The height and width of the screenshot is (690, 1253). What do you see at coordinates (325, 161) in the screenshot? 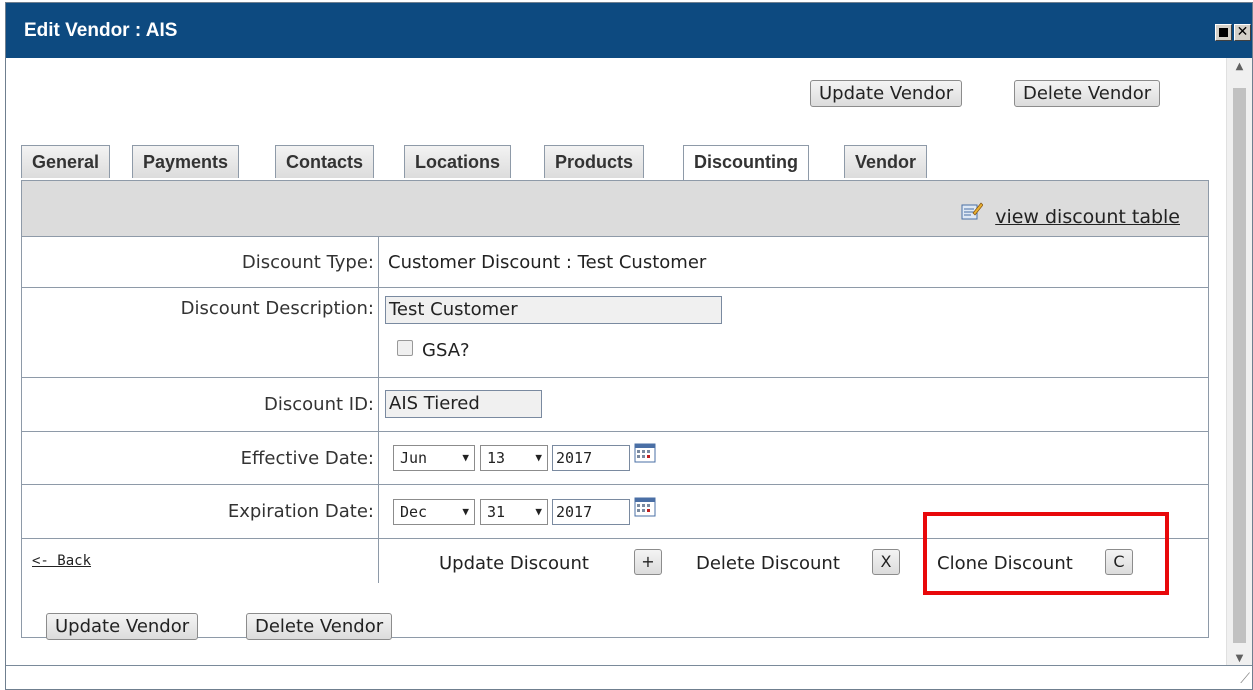
I see `tab-contacts: Contacts` at bounding box center [325, 161].